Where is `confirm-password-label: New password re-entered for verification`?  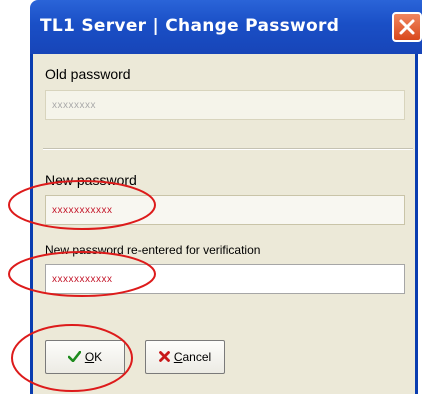
confirm-password-label: New password re-entered for verification is located at coordinates (153, 250).